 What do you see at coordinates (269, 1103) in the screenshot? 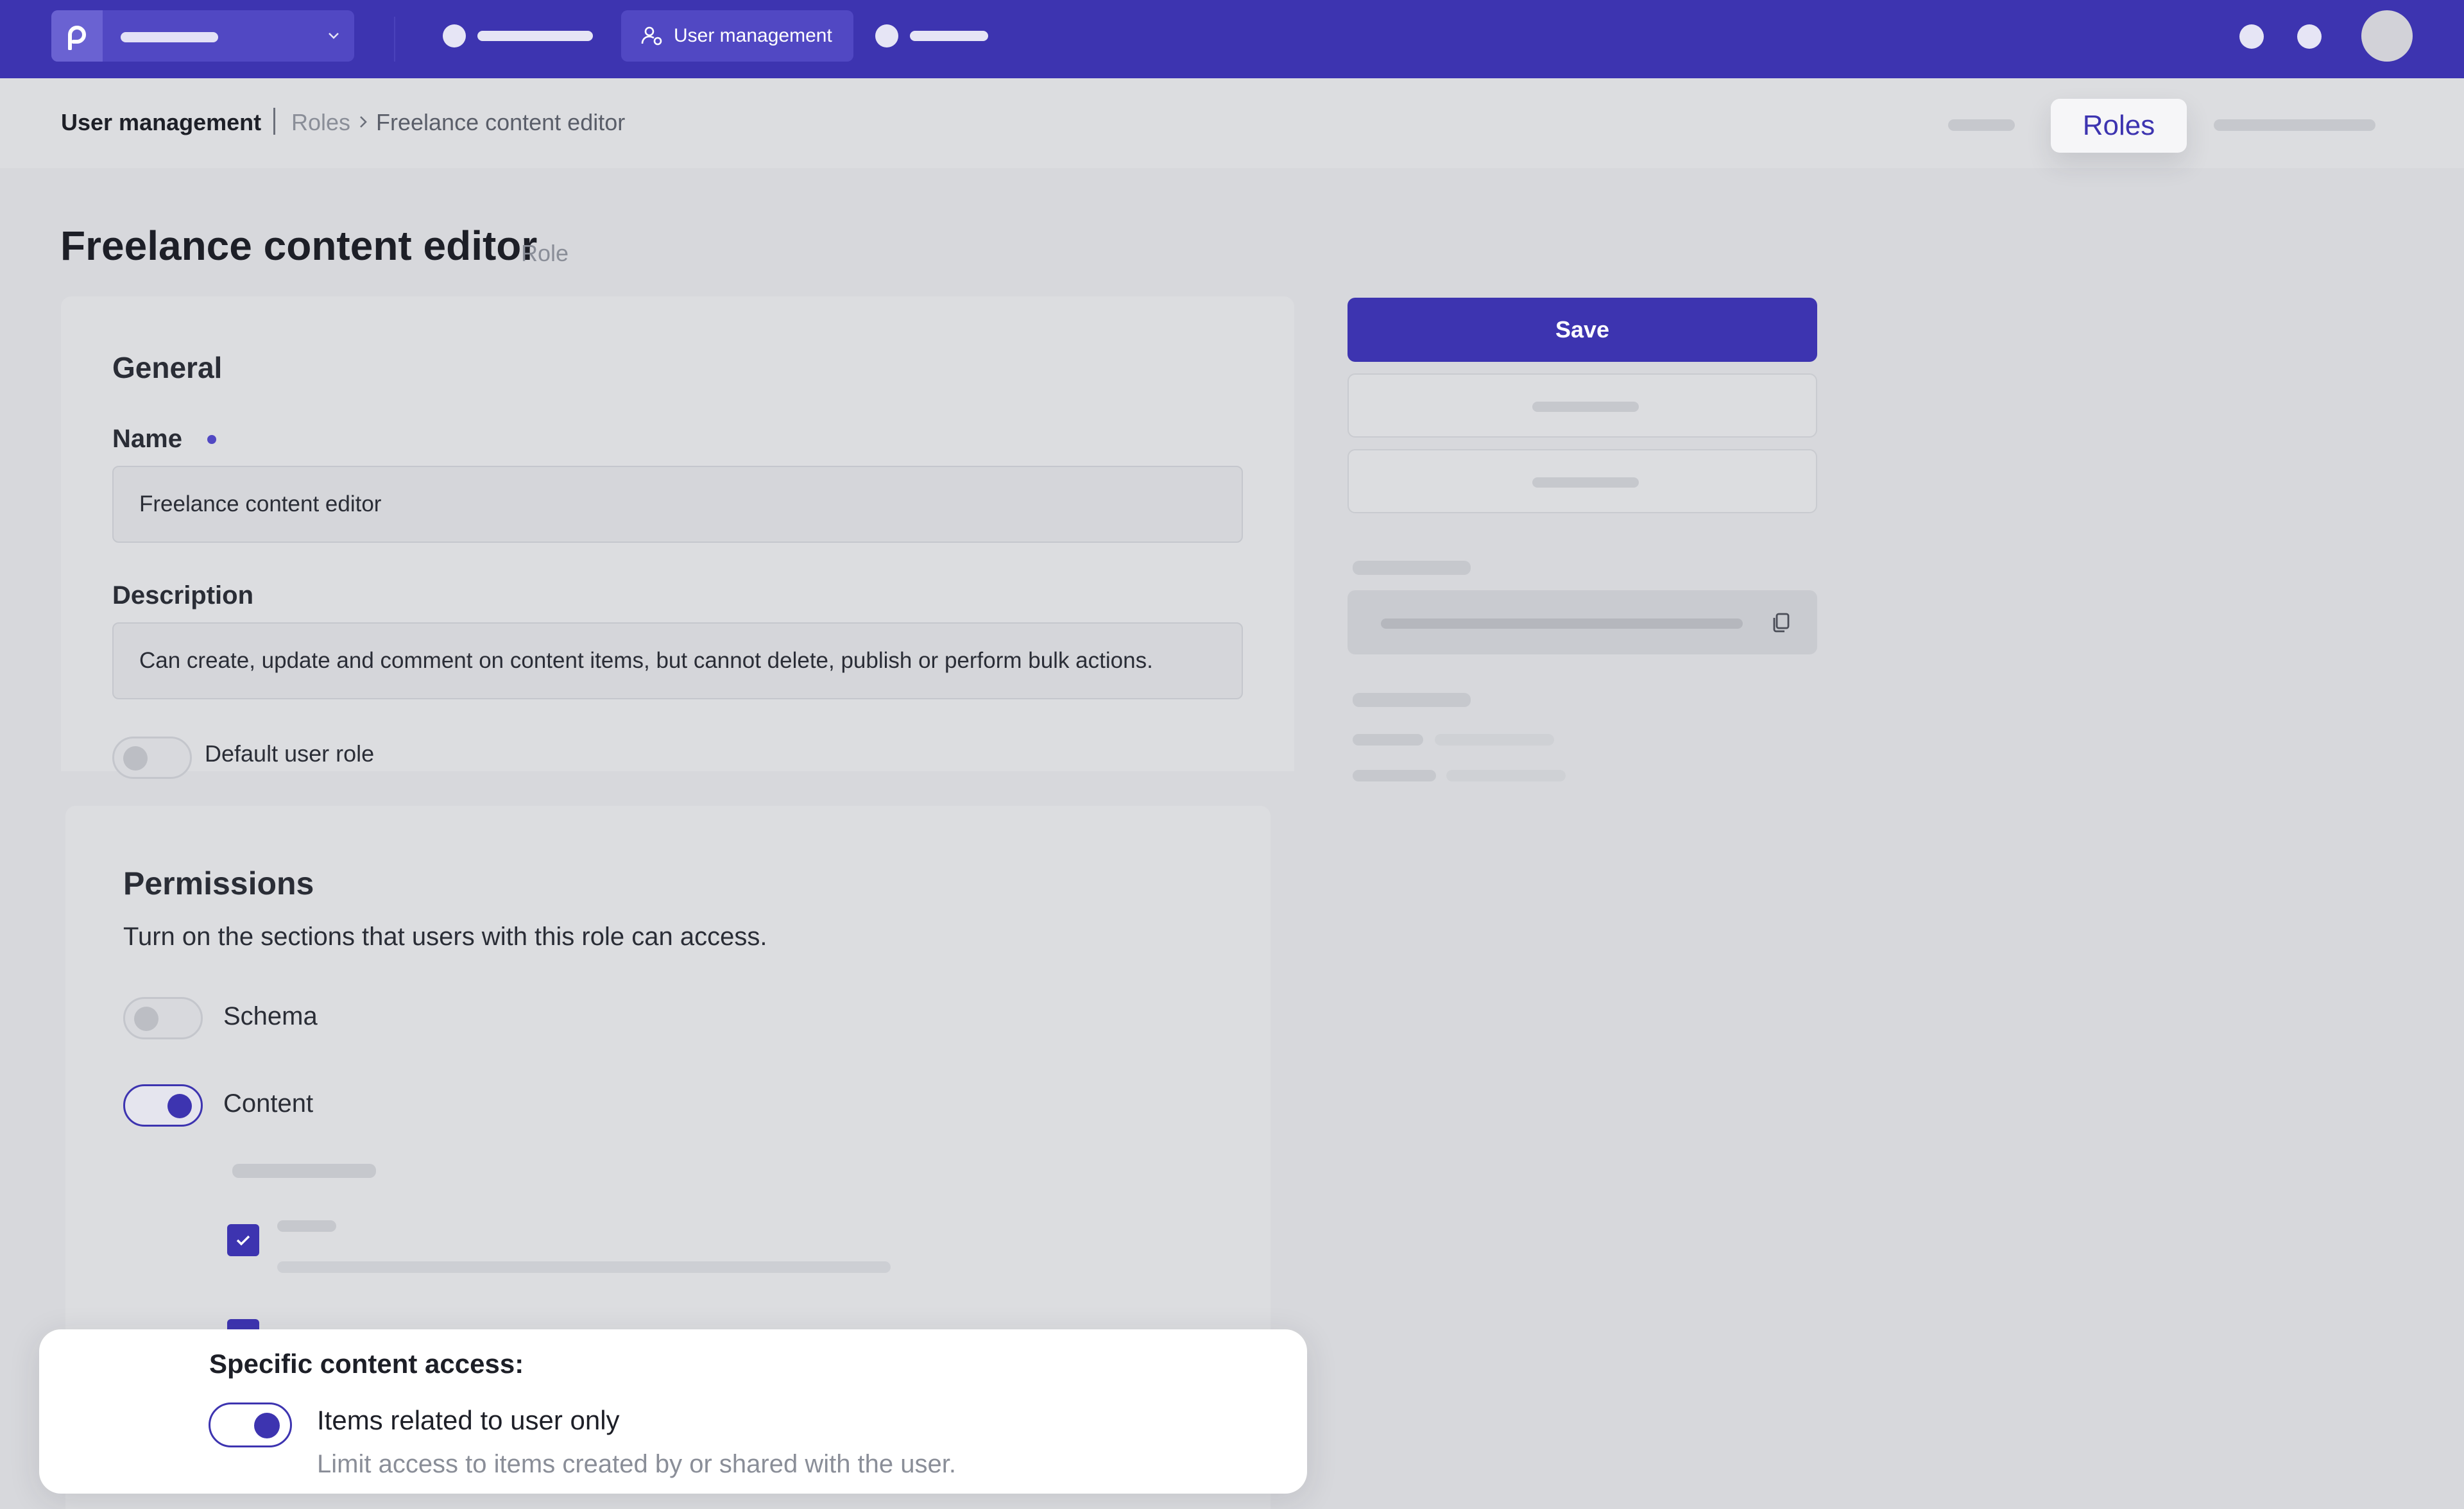
I see `content-label: Content` at bounding box center [269, 1103].